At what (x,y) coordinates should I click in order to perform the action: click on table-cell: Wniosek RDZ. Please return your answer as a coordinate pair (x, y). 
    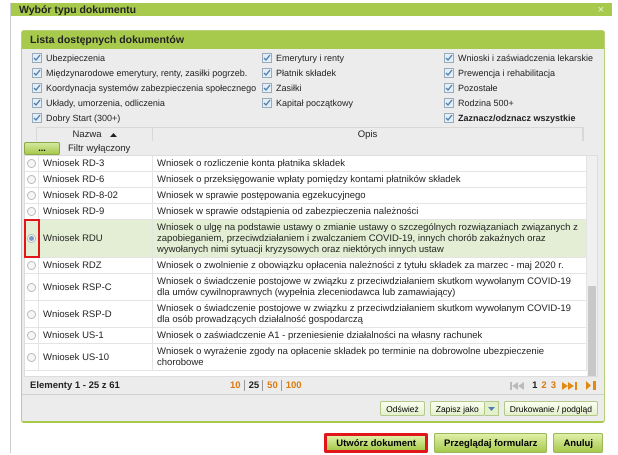
    Looking at the image, I should click on (96, 265).